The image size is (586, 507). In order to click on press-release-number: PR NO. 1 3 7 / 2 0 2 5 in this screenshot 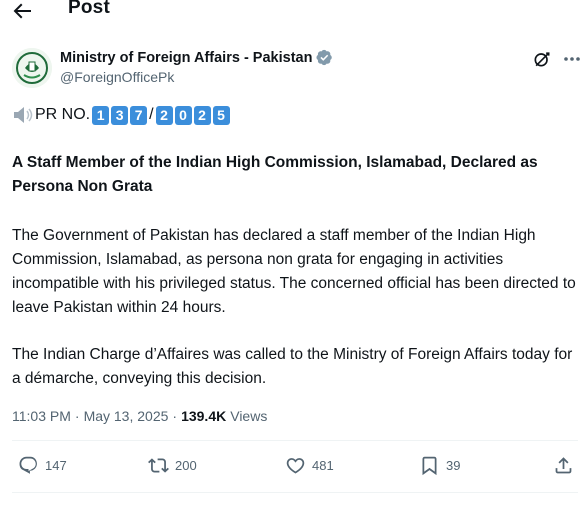, I will do `click(122, 115)`.